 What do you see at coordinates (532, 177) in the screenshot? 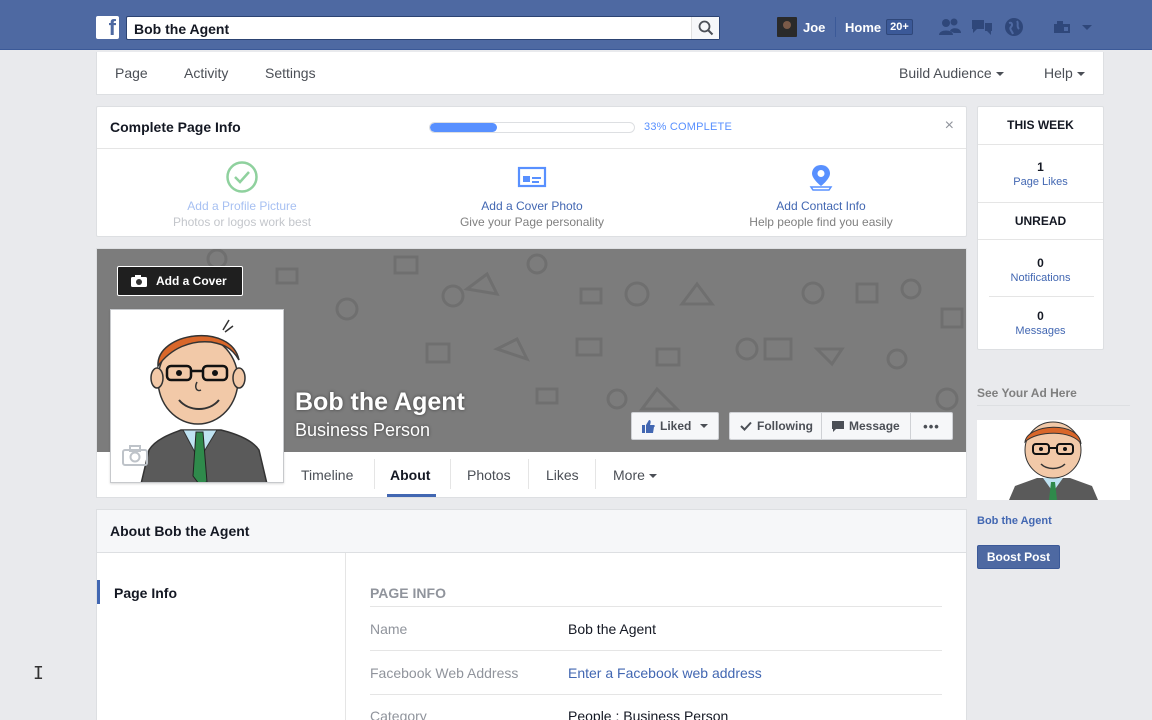
I see `cover-photo-icon` at bounding box center [532, 177].